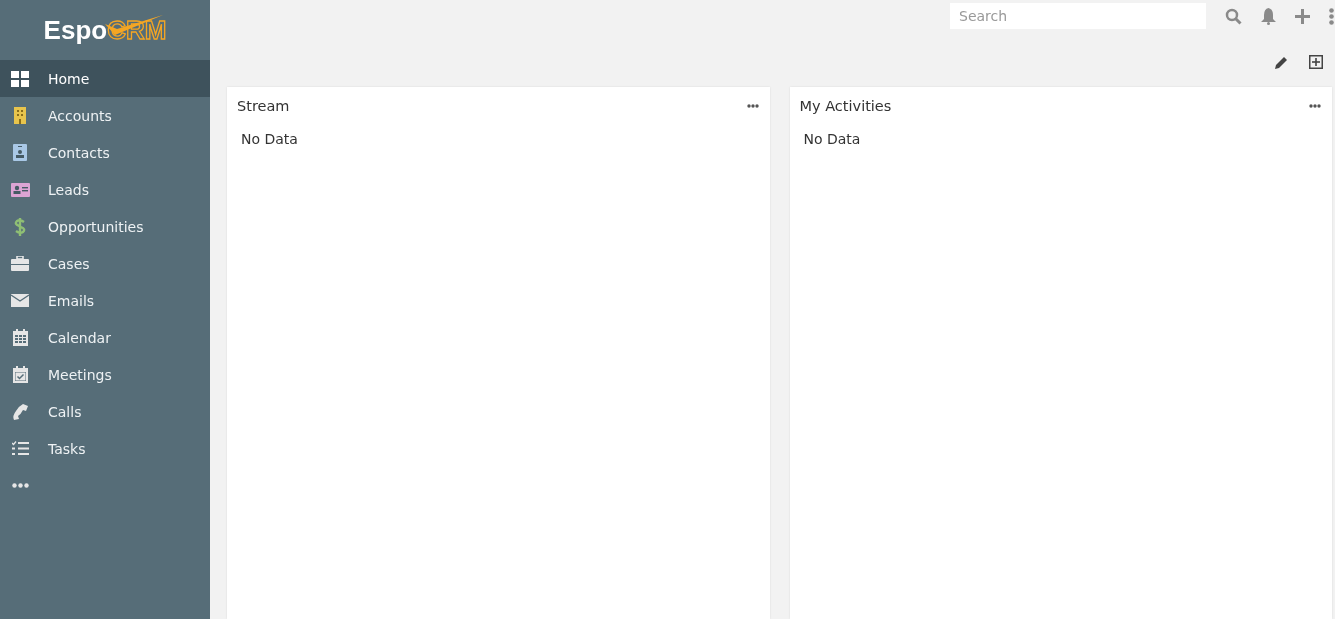 This screenshot has width=1335, height=619. I want to click on nav-item: Contacts, so click(105, 152).